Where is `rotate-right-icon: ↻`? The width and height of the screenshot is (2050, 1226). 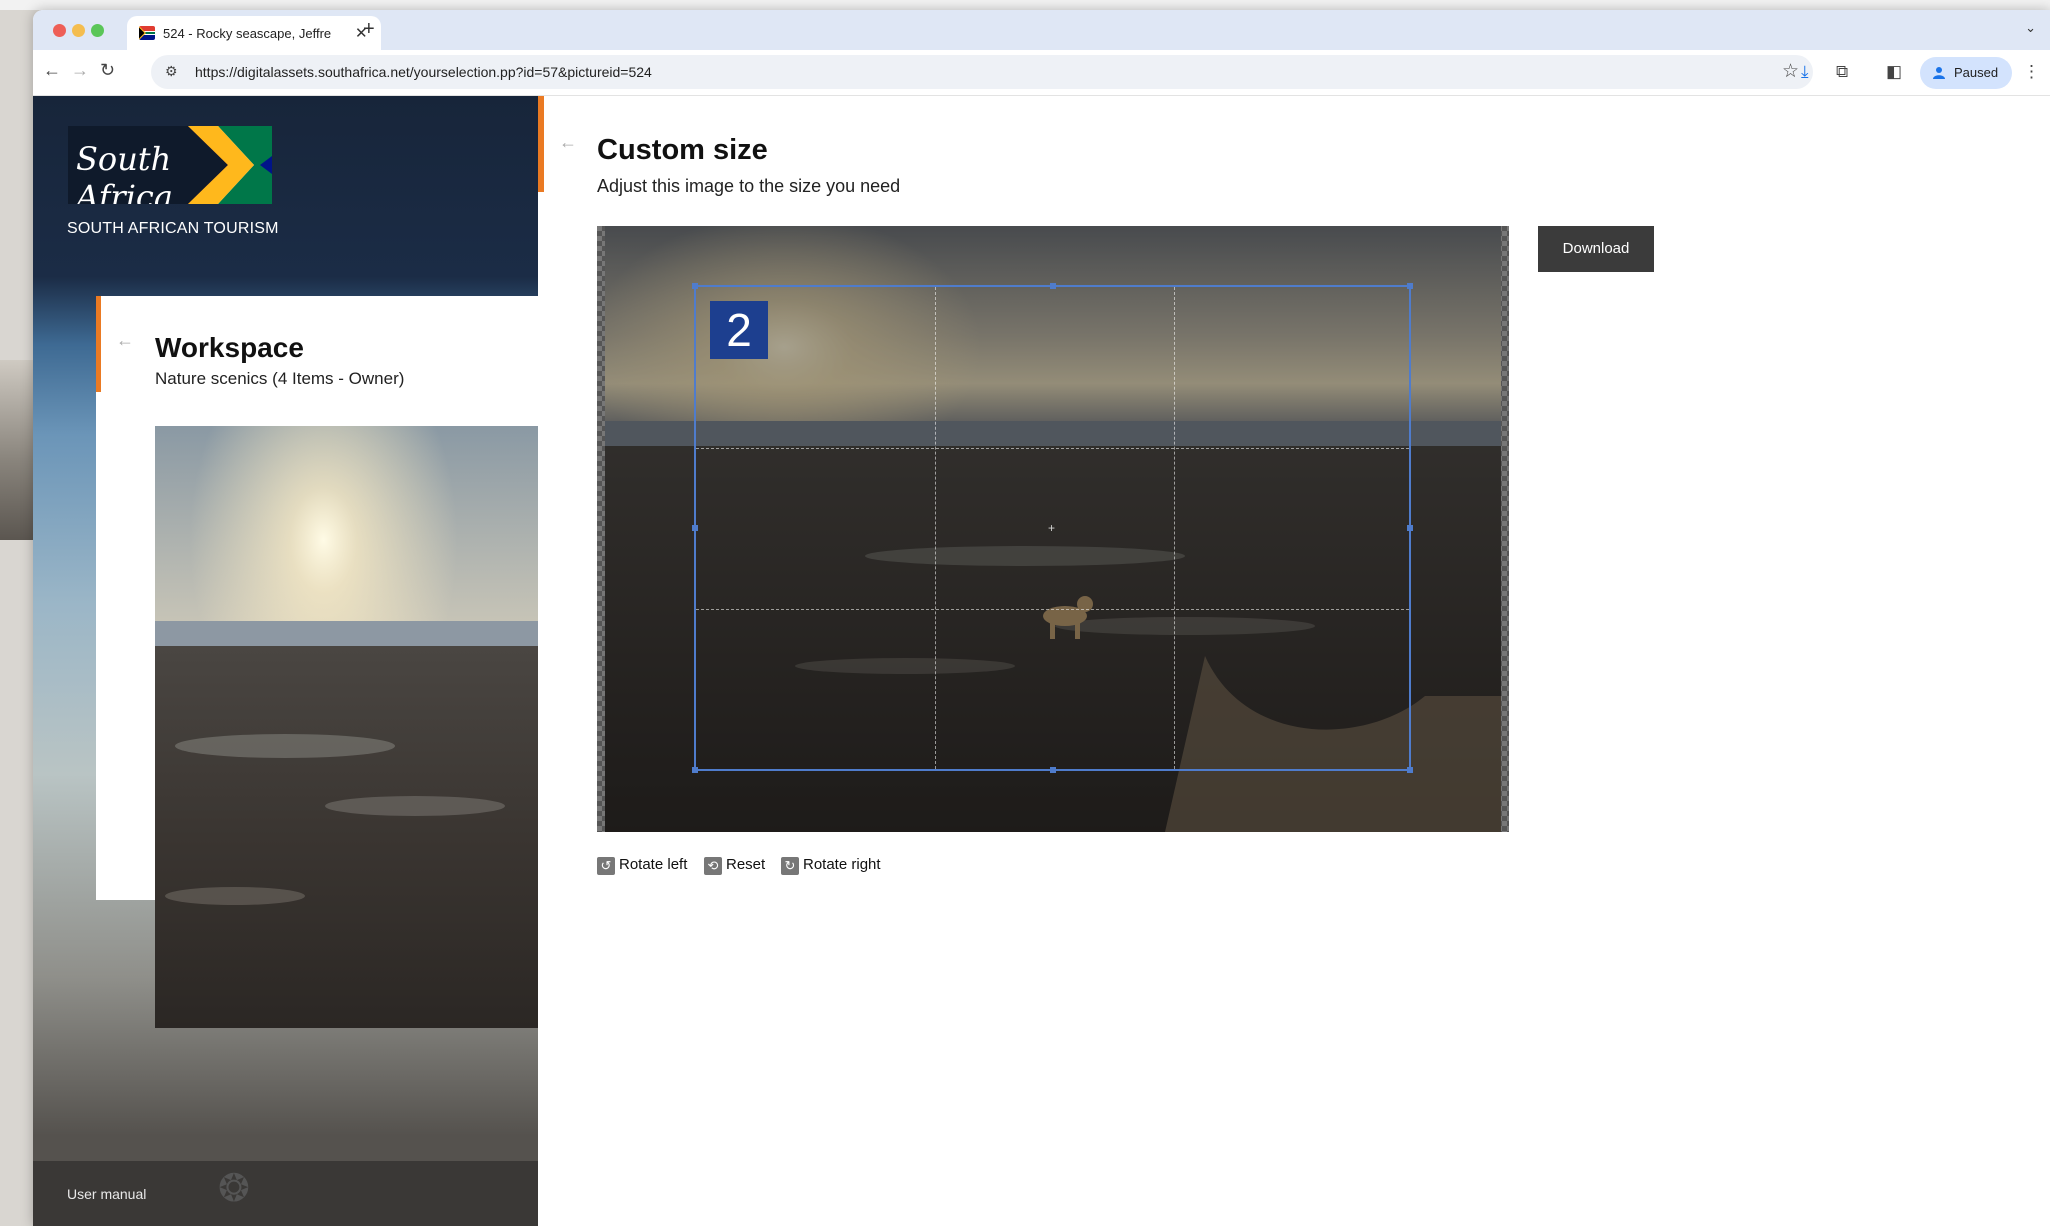
rotate-right-icon: ↻ is located at coordinates (790, 866).